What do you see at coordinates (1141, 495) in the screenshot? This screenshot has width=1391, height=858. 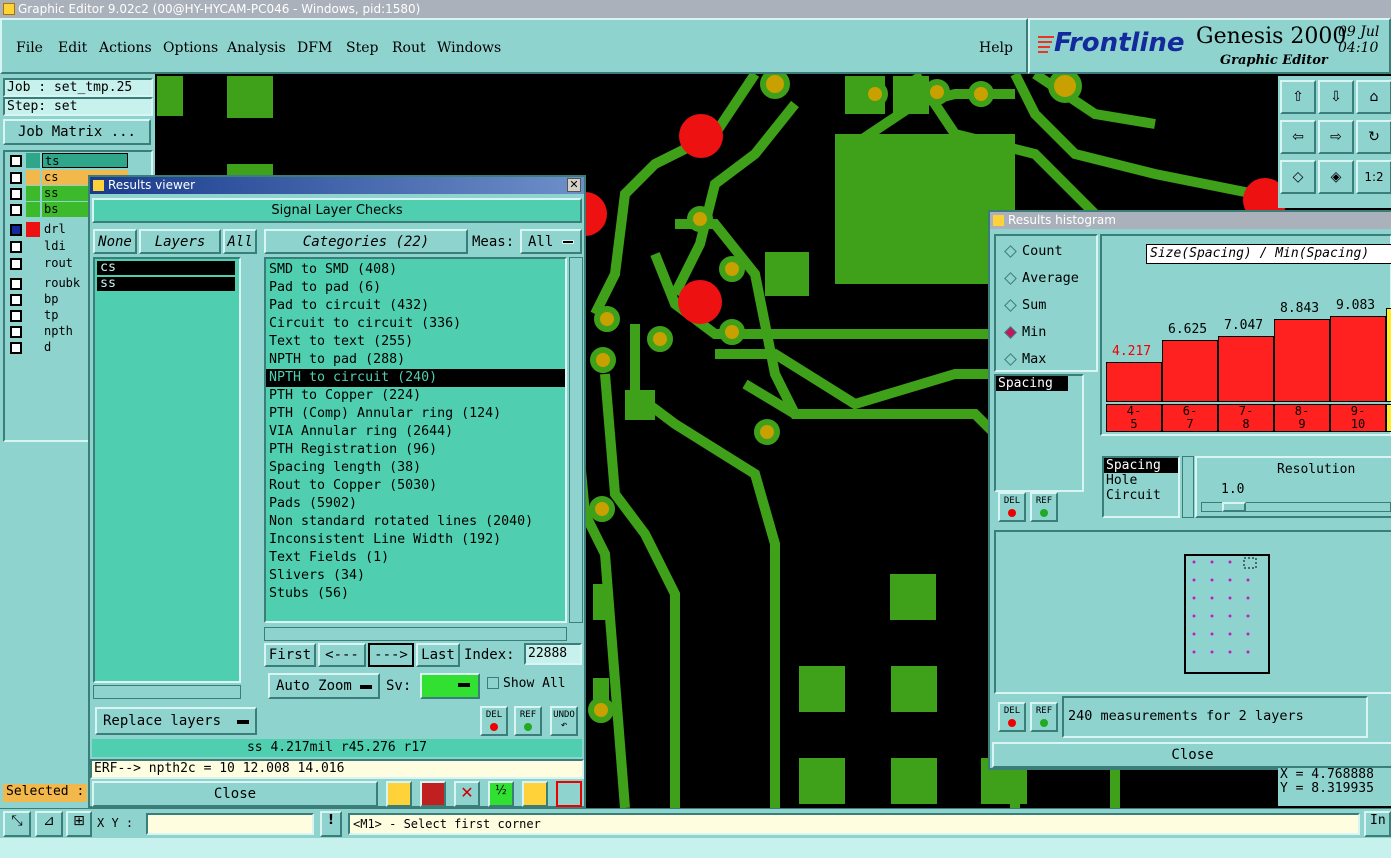 I see `type-circuit: Circuit` at bounding box center [1141, 495].